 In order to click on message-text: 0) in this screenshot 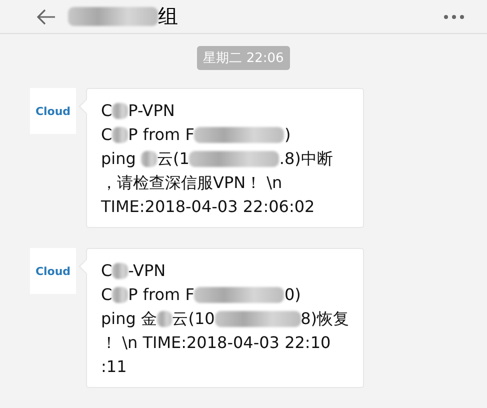, I will do `click(292, 295)`.